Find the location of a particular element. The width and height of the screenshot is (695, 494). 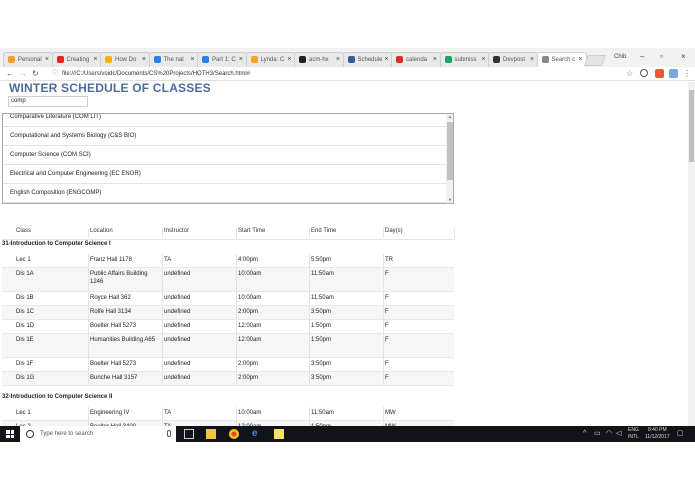

table-cell-end: 3:50pm is located at coordinates (321, 364).